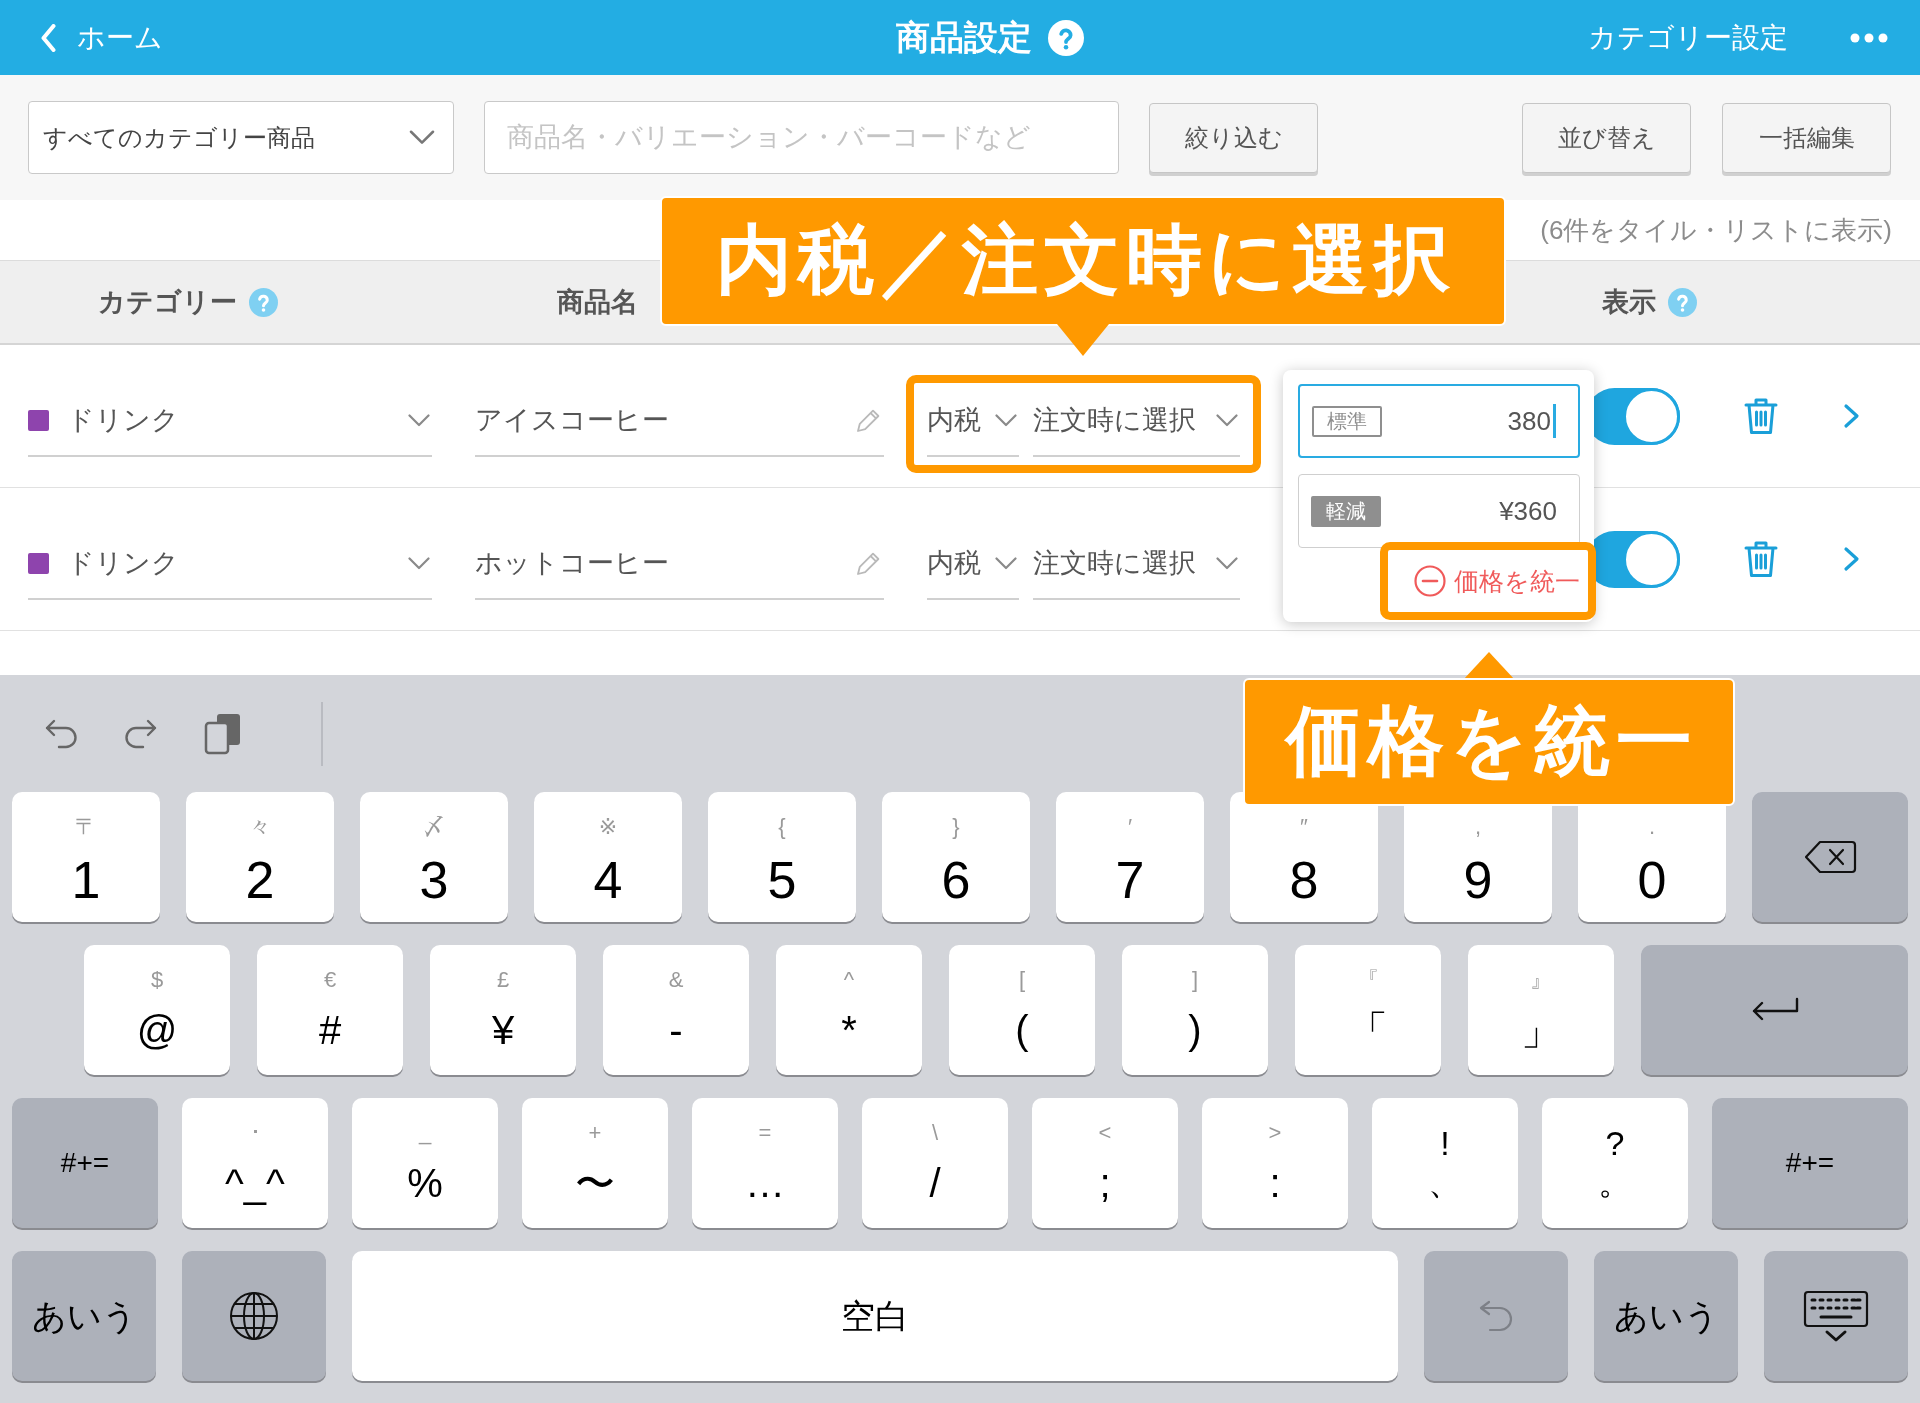 This screenshot has width=1920, height=1403. I want to click on filter-button: 絞り込む, so click(1233, 137).